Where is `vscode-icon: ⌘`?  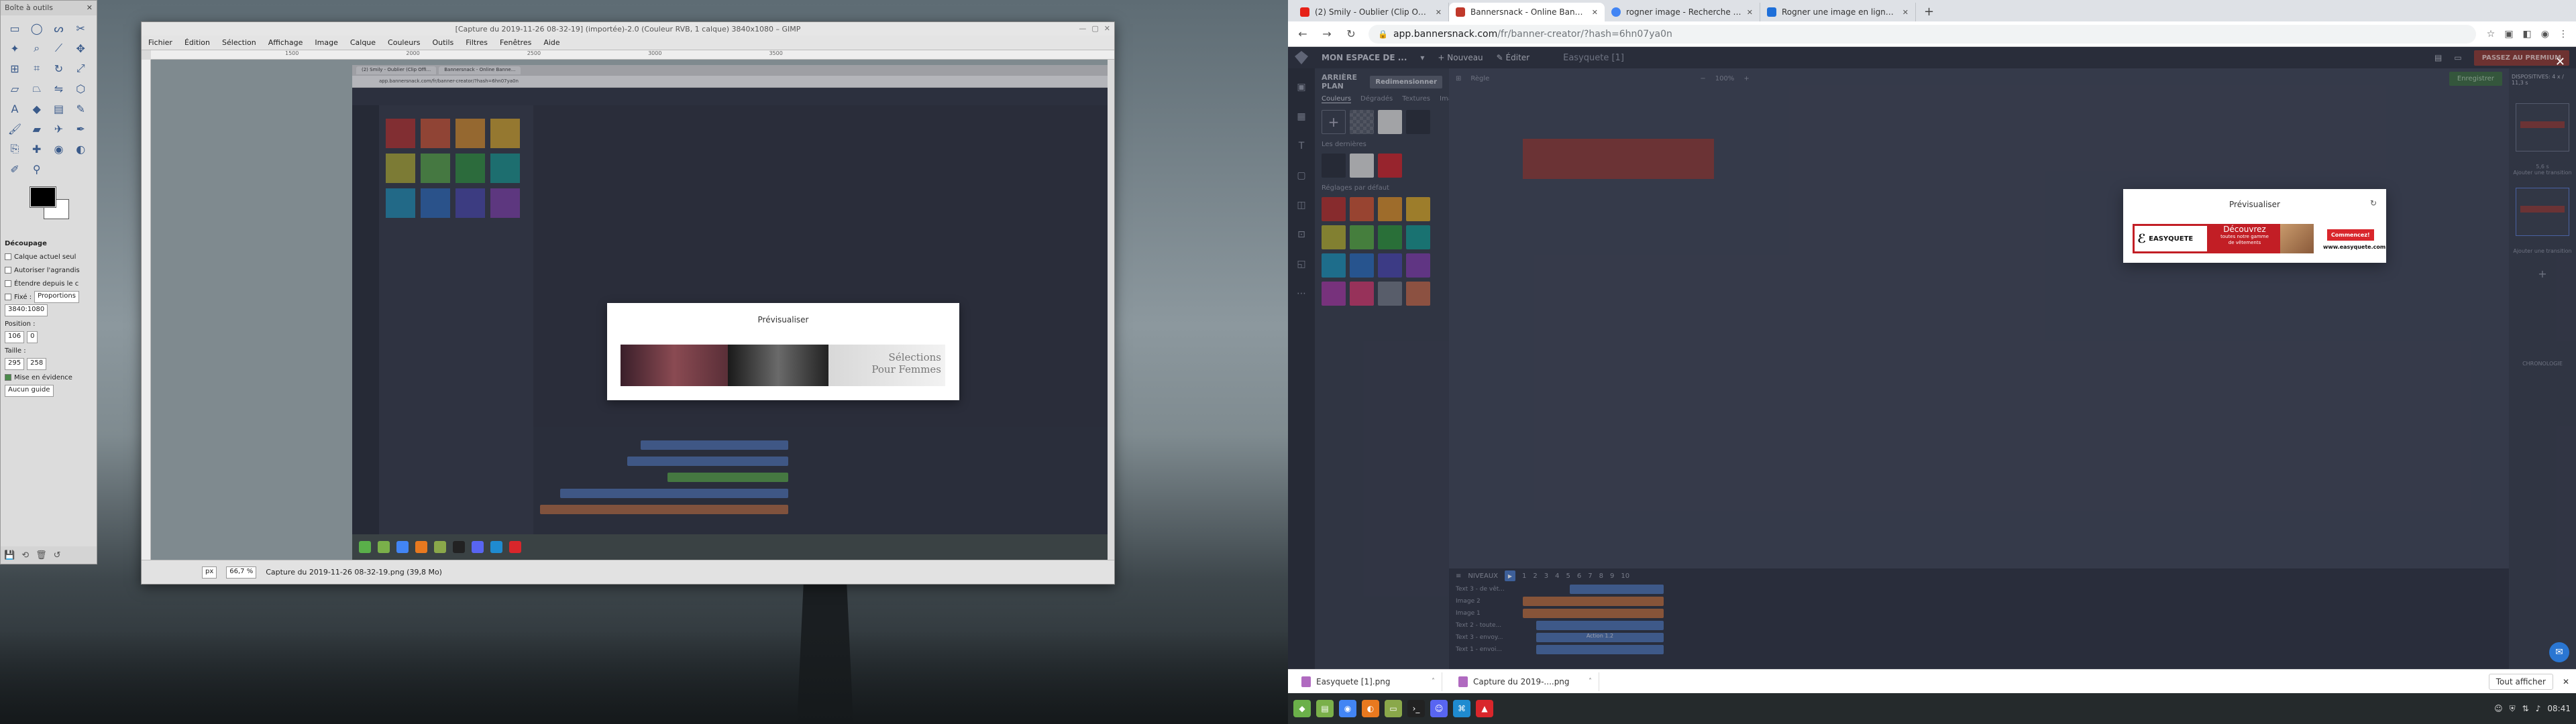 vscode-icon: ⌘ is located at coordinates (1461, 708).